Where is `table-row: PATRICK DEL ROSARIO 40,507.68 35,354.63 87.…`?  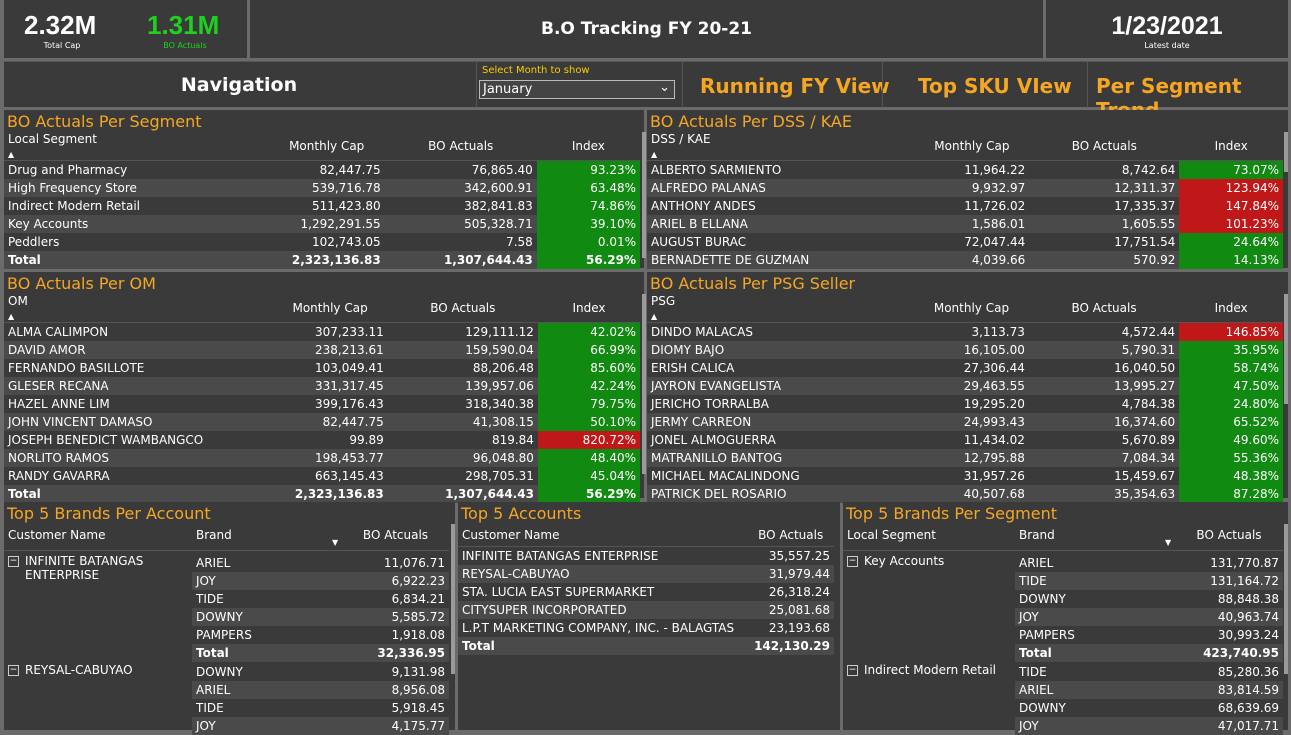 table-row: PATRICK DEL ROSARIO 40,507.68 35,354.63 87.… is located at coordinates (965, 494).